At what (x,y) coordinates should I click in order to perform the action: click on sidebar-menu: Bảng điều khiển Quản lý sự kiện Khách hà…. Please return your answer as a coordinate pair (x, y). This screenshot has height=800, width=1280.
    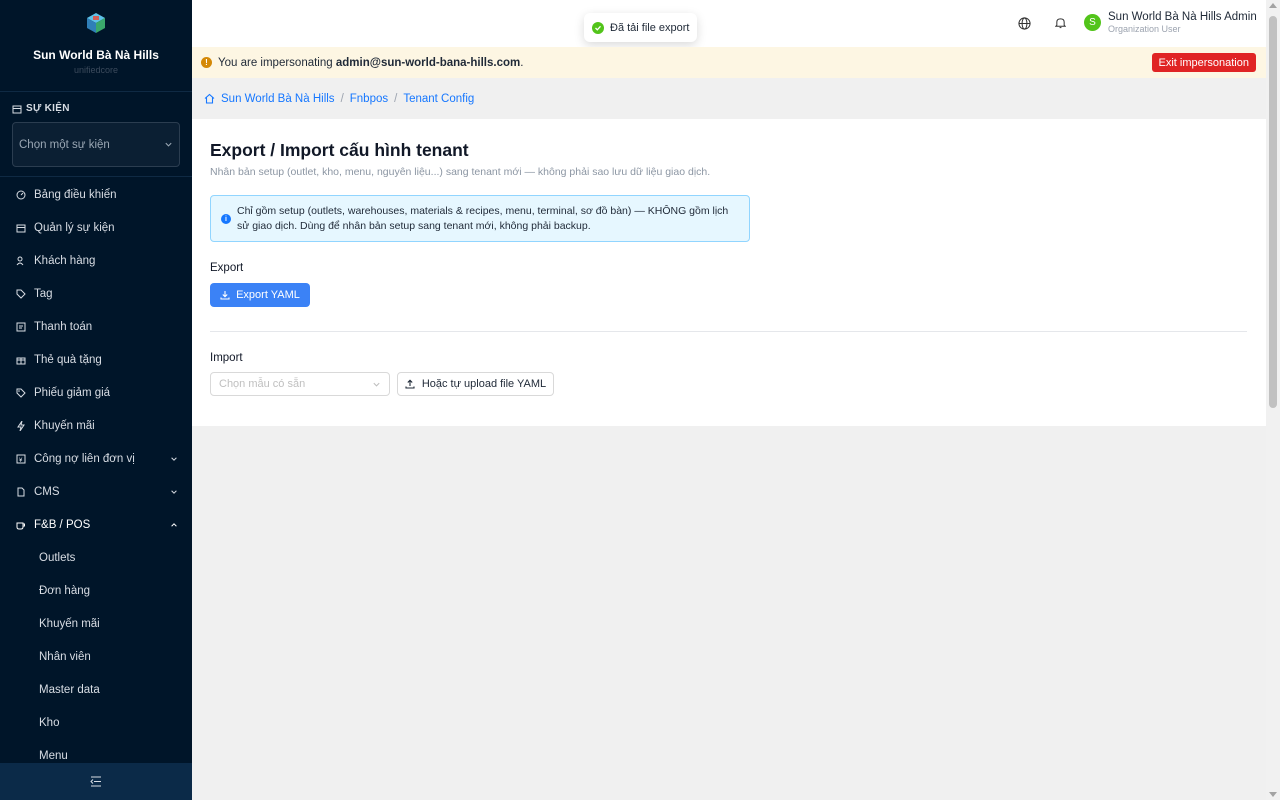
    Looking at the image, I should click on (96, 475).